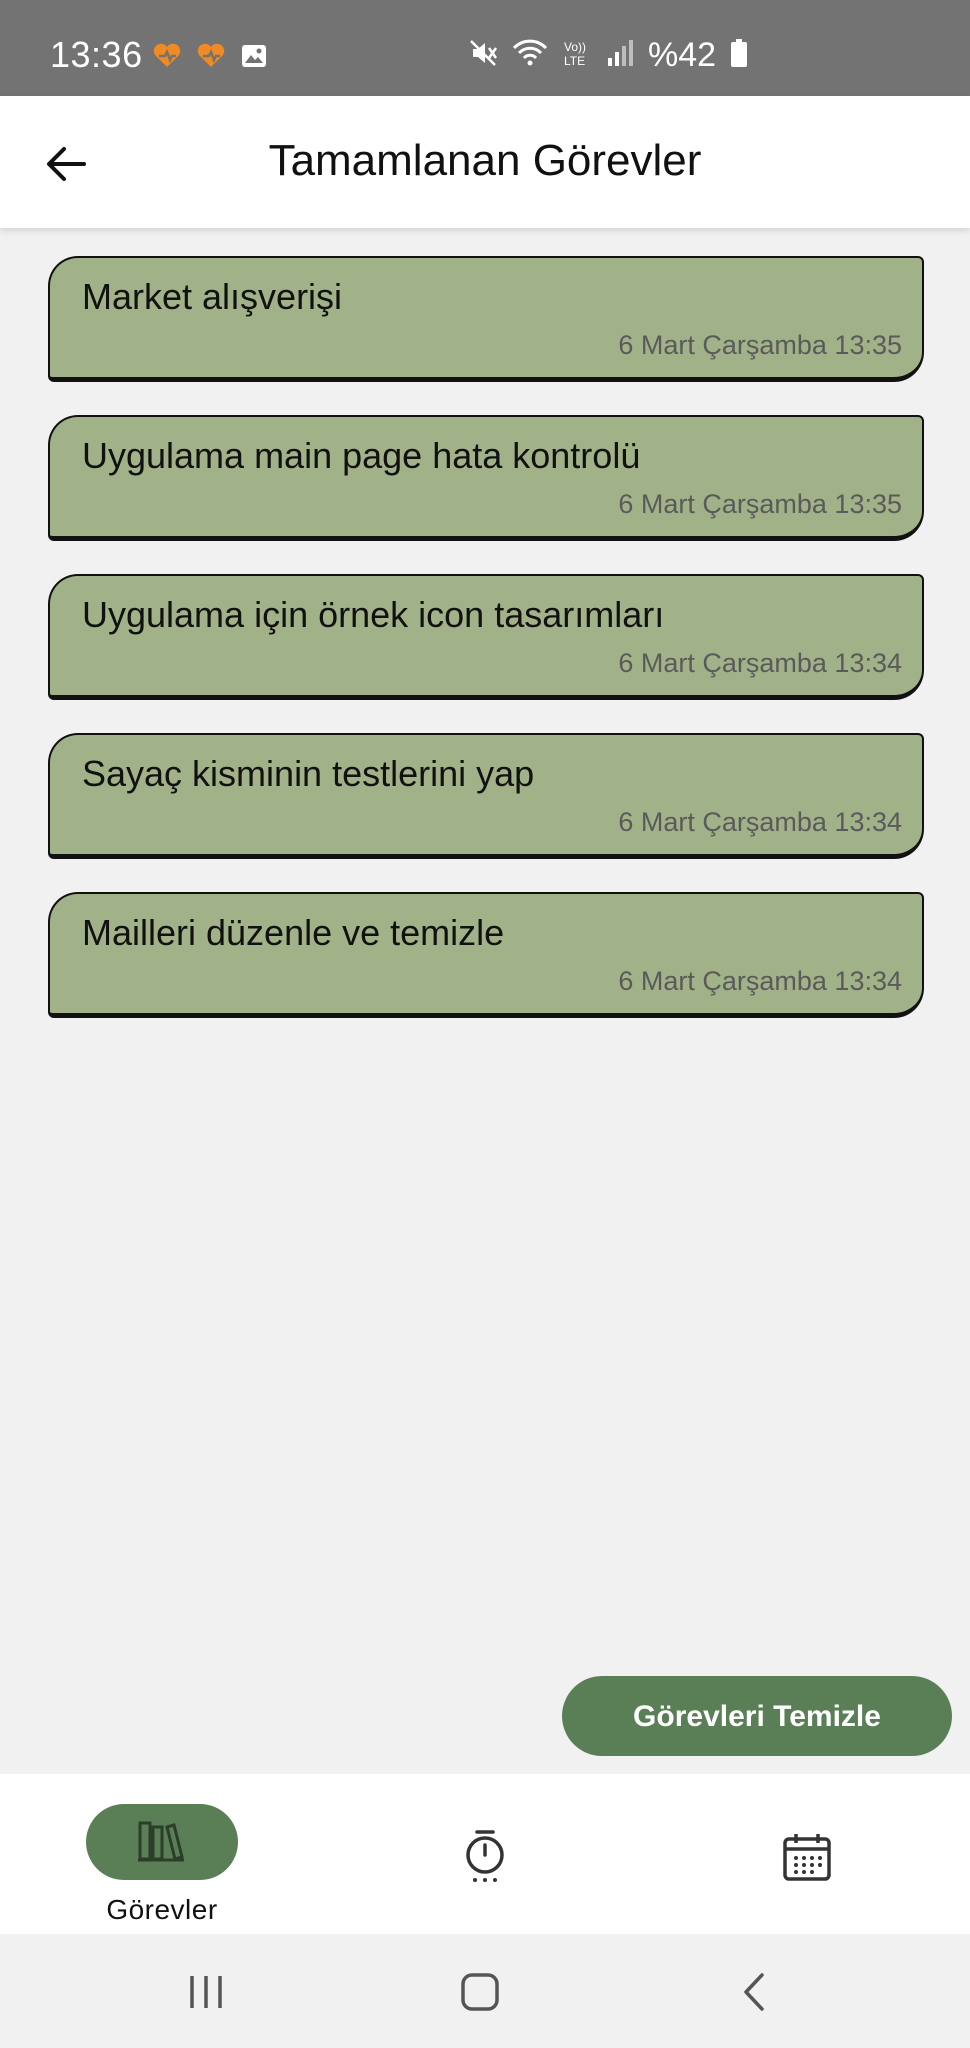 This screenshot has width=970, height=2048. I want to click on nav-item-timer, so click(485, 1854).